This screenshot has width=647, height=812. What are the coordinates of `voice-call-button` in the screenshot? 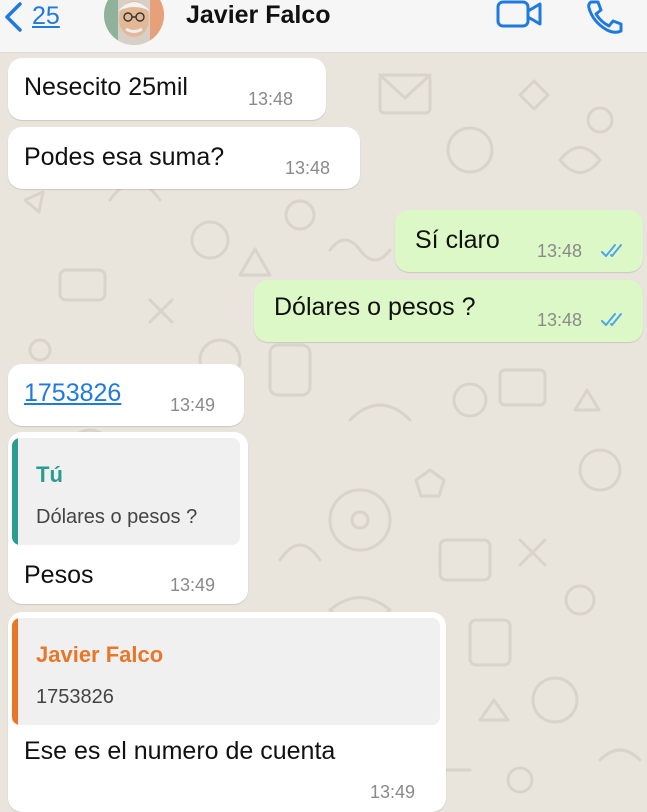 It's located at (605, 17).